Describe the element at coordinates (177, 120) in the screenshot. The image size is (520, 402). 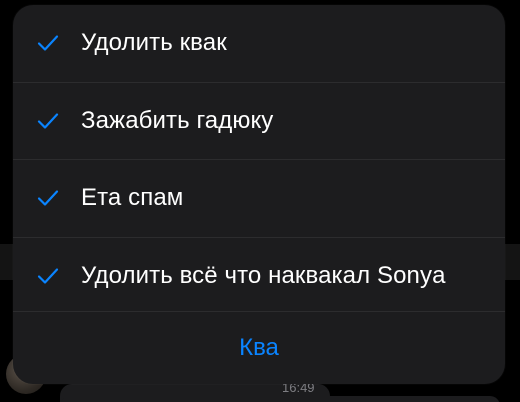
I see `action-item-label: Зажабить гадюку` at that location.